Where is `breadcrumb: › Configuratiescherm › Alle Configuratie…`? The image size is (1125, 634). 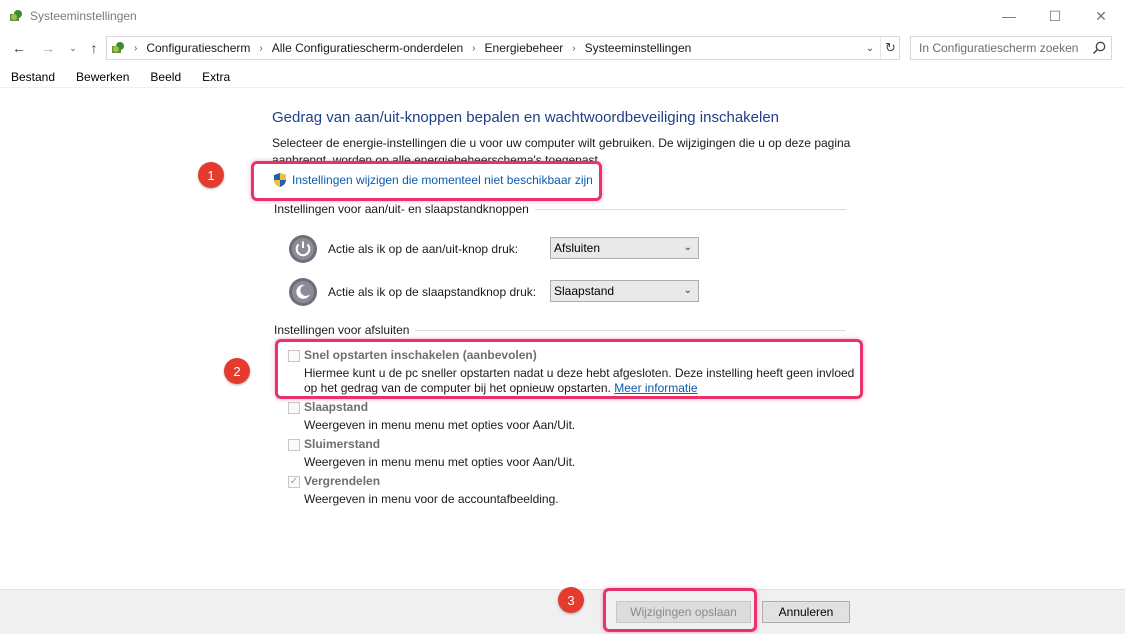 breadcrumb: › Configuratiescherm › Alle Configuratie… is located at coordinates (411, 48).